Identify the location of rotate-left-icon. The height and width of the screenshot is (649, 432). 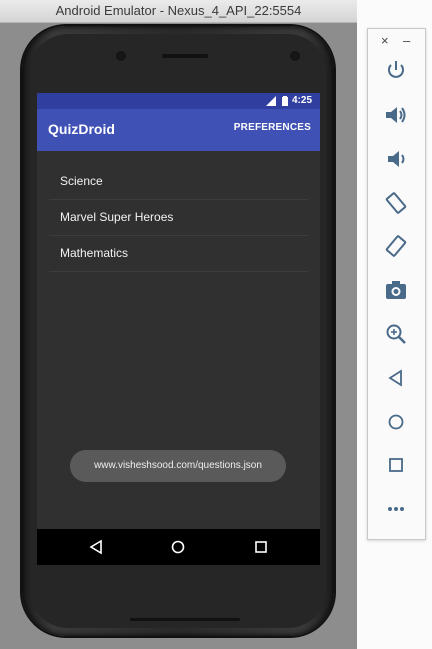
(396, 203).